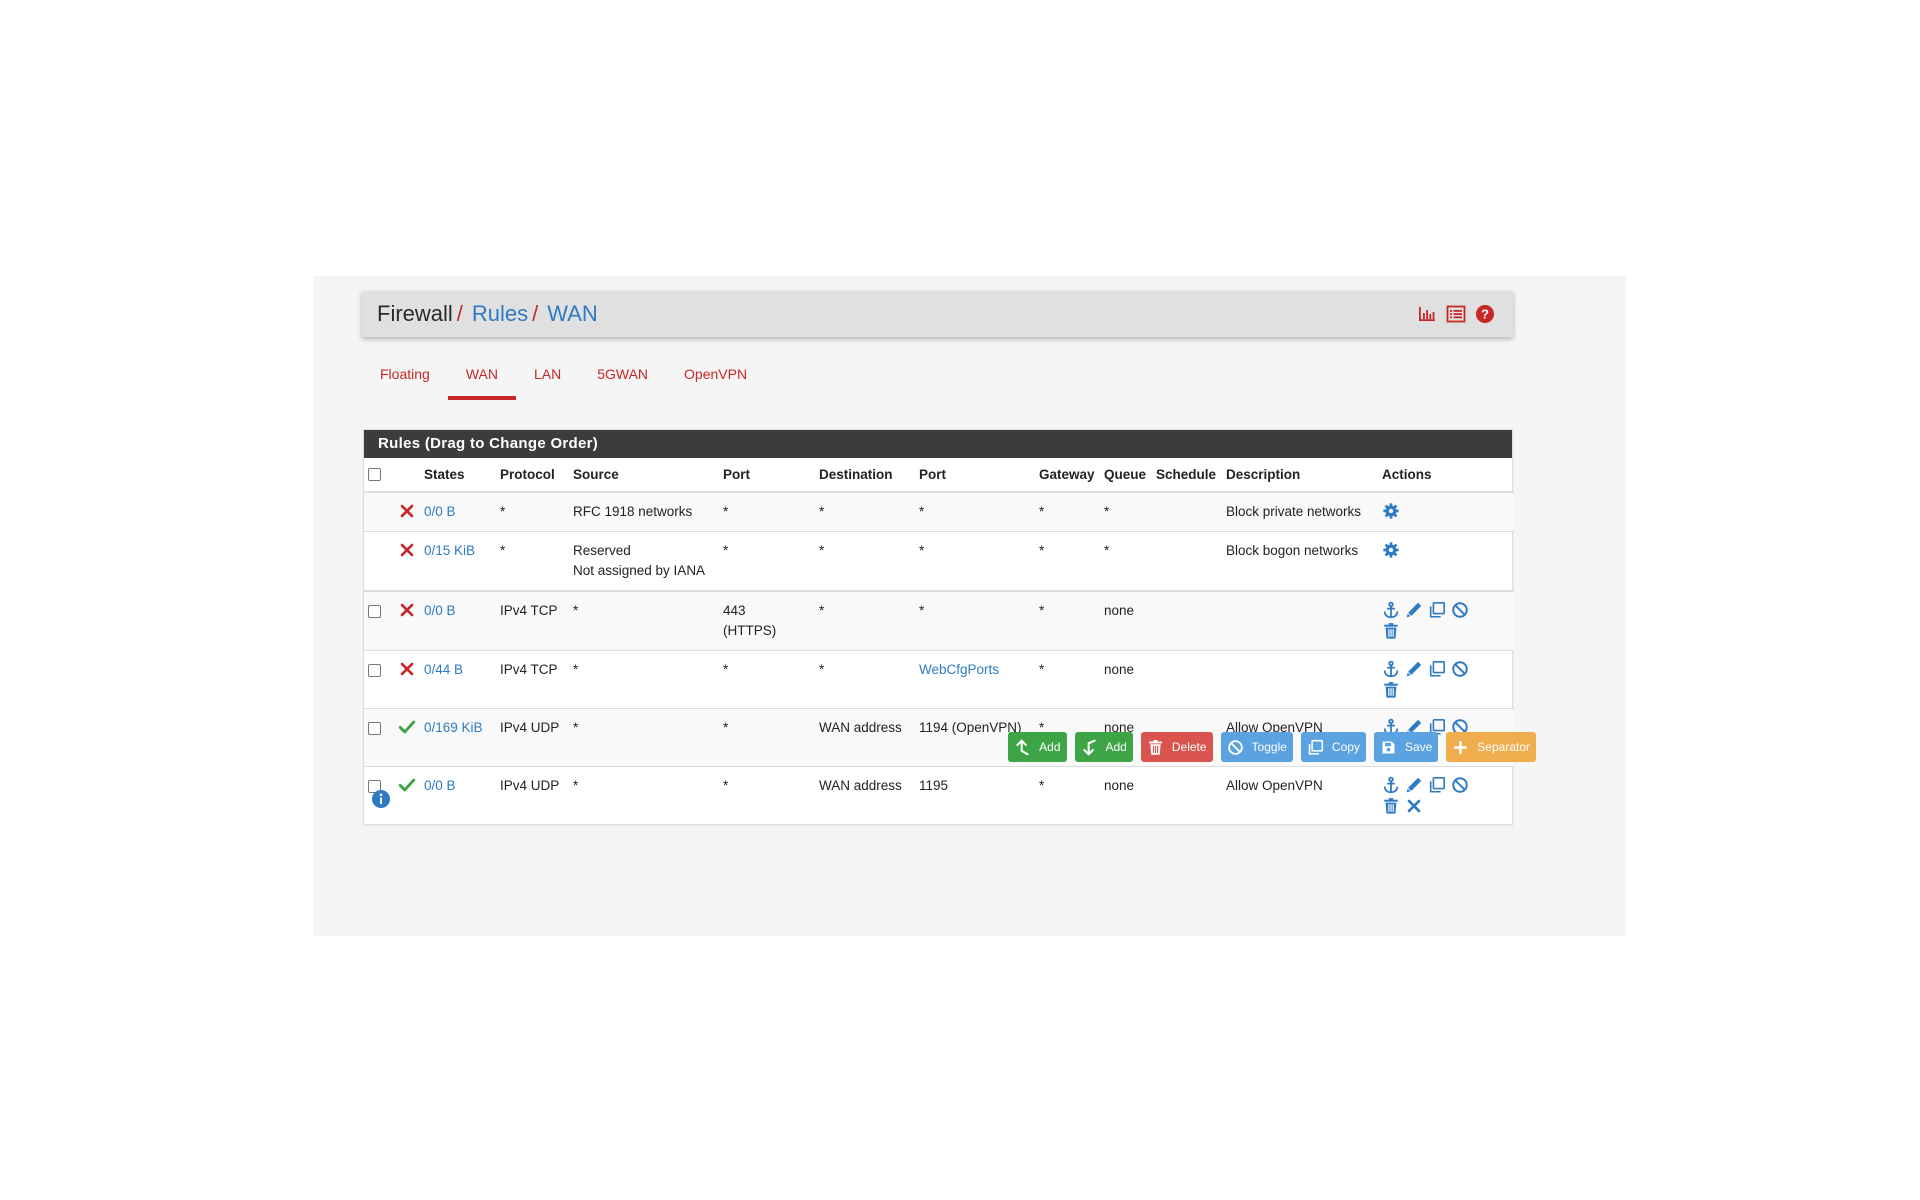 The image size is (1920, 1200). What do you see at coordinates (633, 511) in the screenshot?
I see `rule-source-text: RFC 1918 networks` at bounding box center [633, 511].